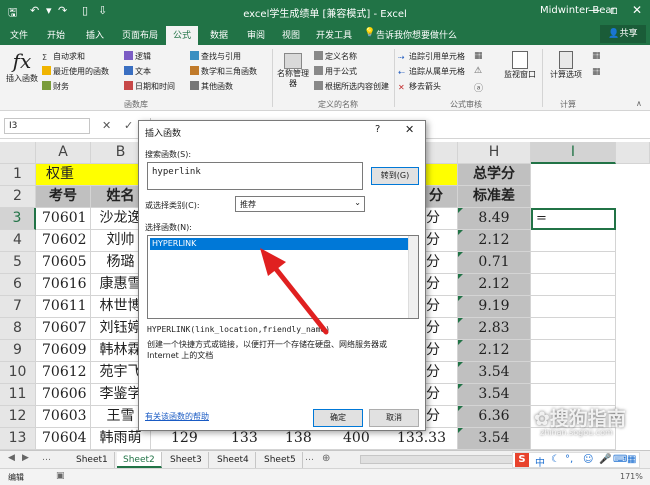  I want to click on watermark-url: zhinan.sogou.com, so click(576, 432).